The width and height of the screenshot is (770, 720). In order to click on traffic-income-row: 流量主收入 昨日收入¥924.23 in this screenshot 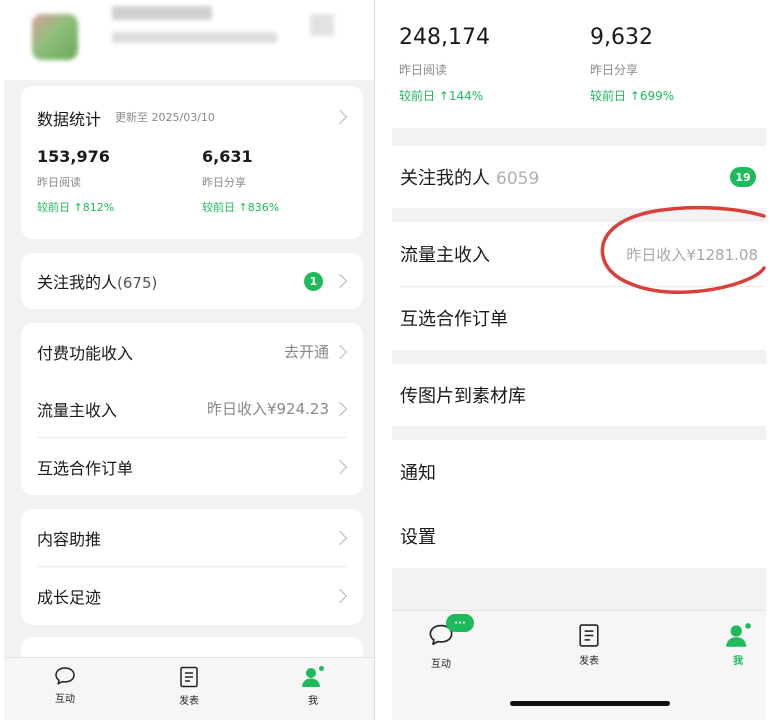, I will do `click(192, 408)`.